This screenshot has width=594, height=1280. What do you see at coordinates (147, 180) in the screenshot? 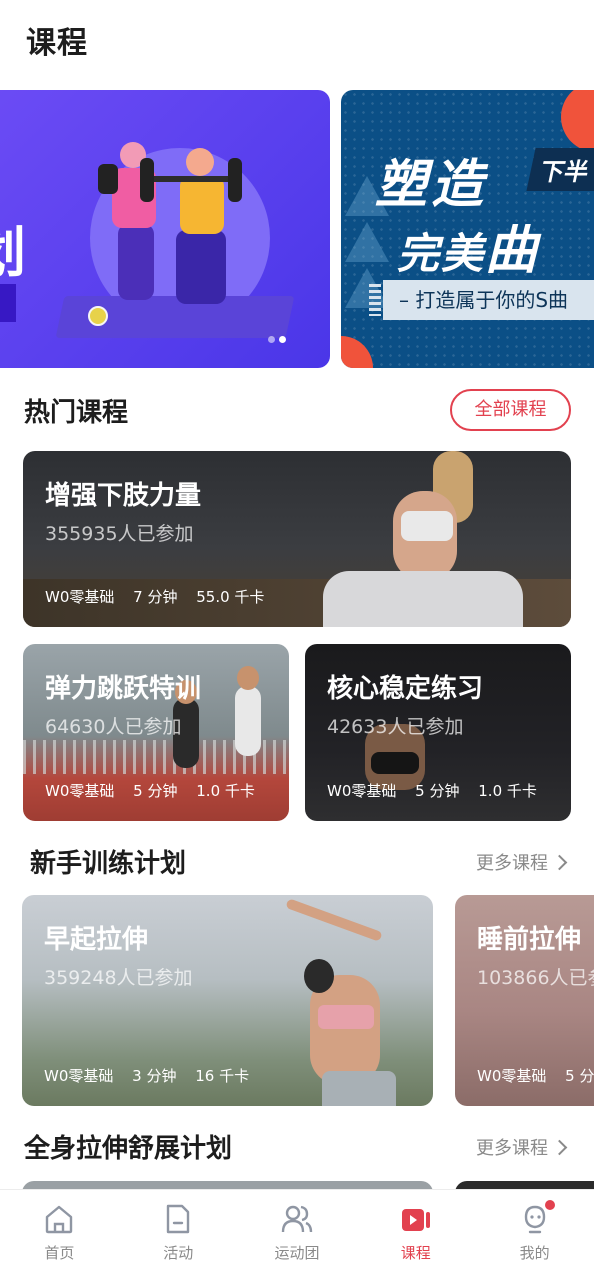
I see `barbell-plate-left` at bounding box center [147, 180].